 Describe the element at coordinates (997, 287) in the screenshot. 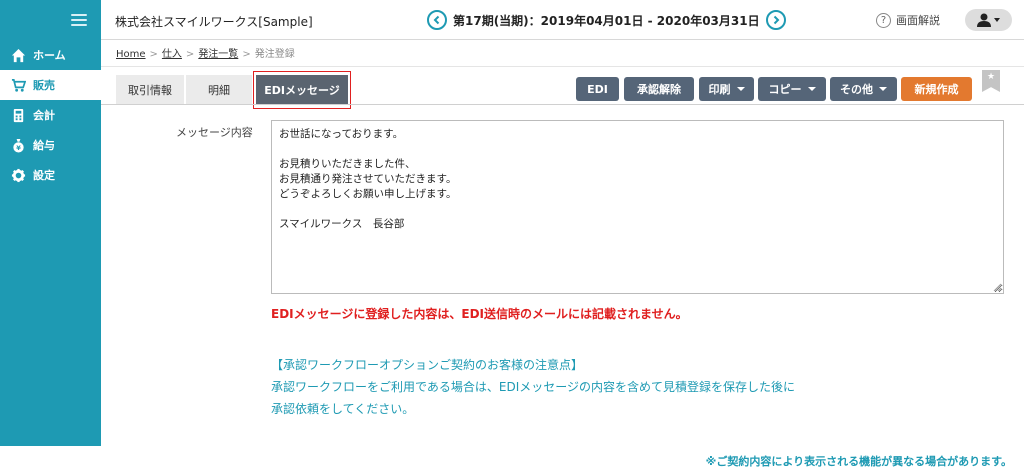

I see `resize-handle-icon` at that location.